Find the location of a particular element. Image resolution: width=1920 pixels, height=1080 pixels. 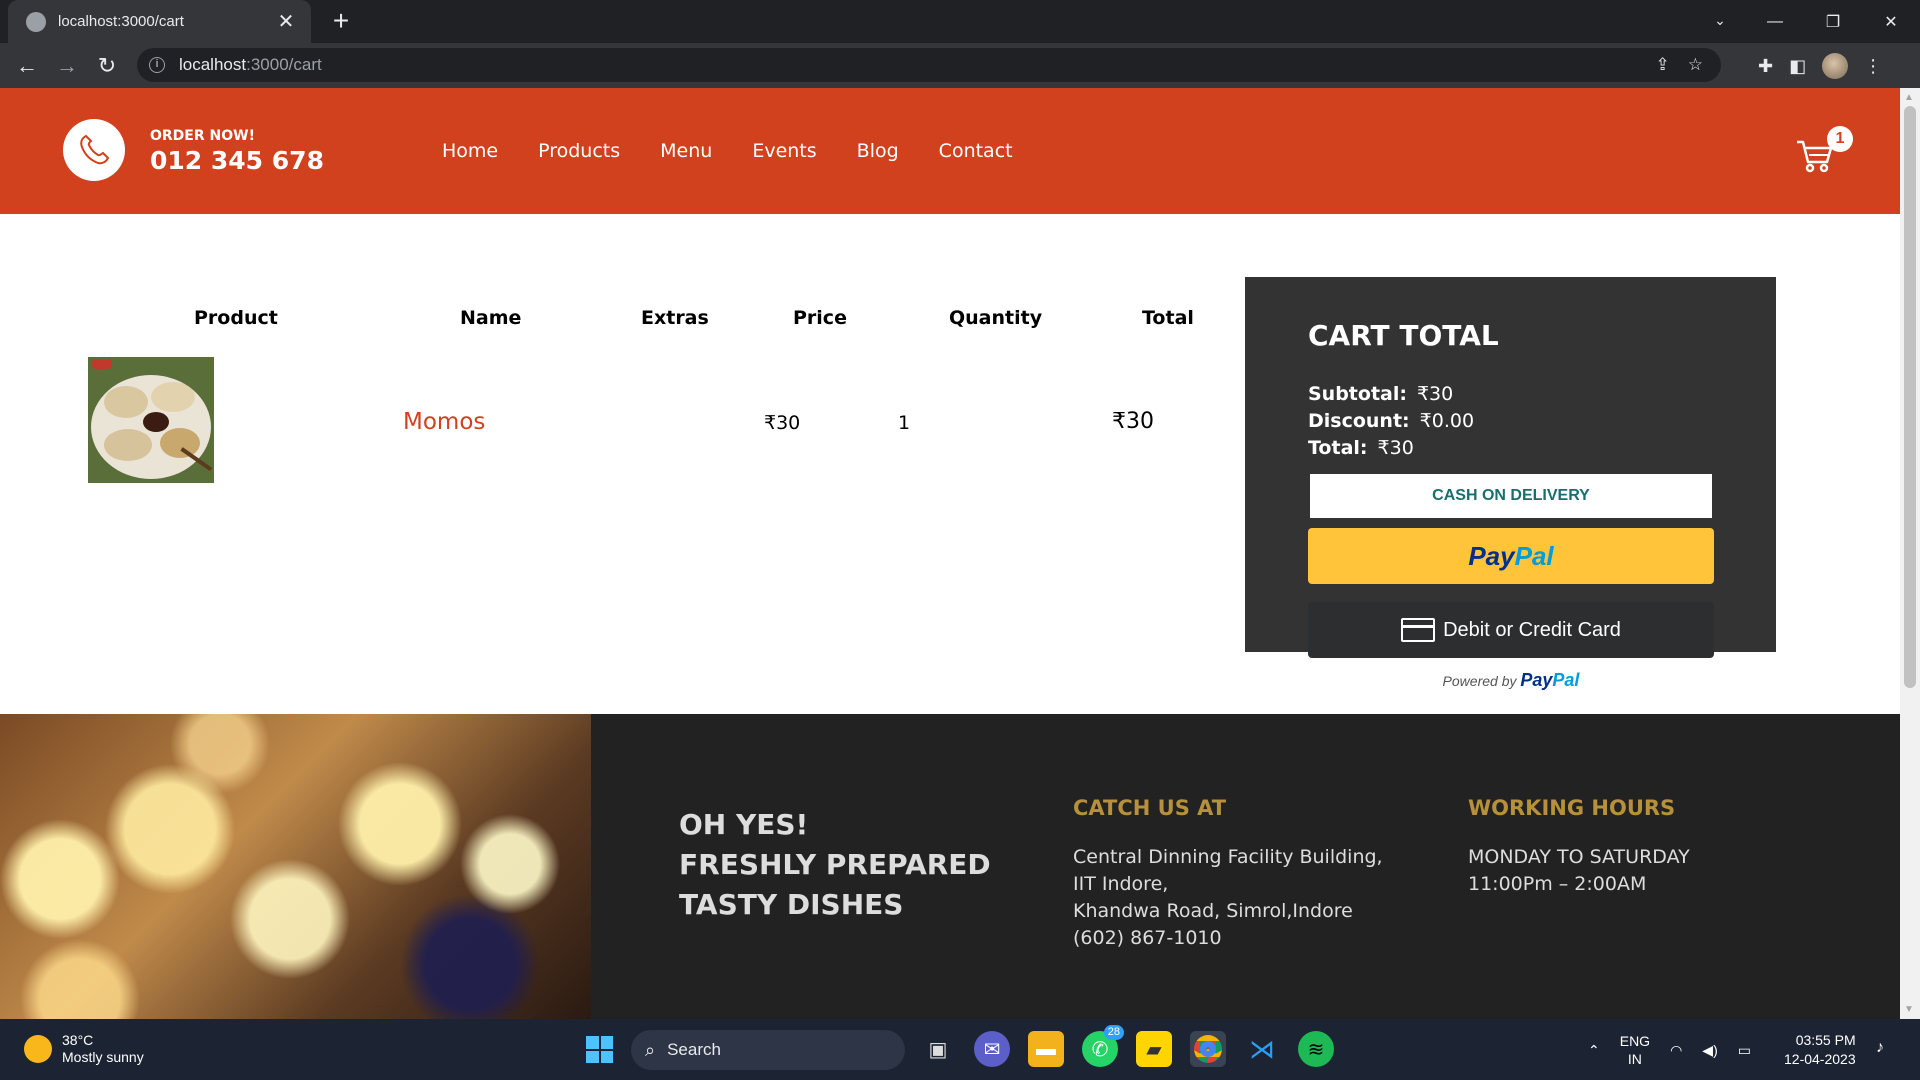

taskbar-clock: 03:55 PM 12-04-2023 is located at coordinates (1820, 1050).